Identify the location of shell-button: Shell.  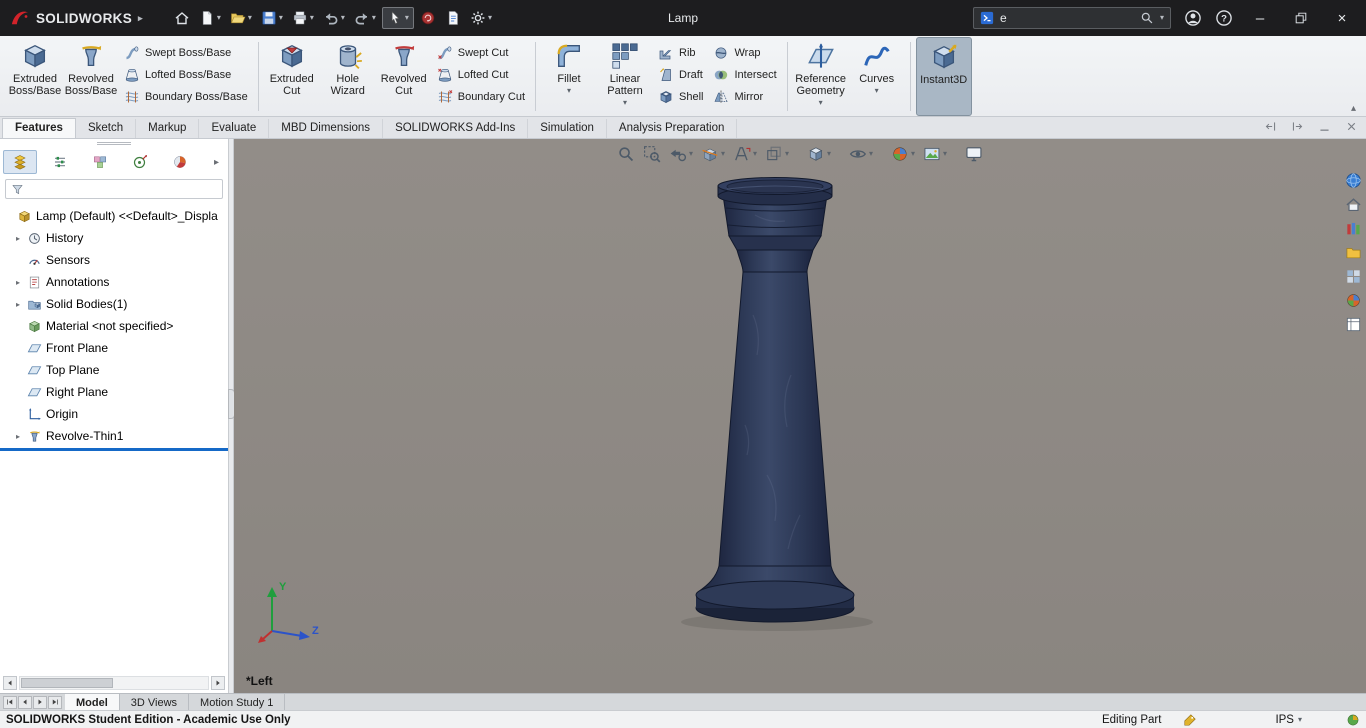
(680, 96).